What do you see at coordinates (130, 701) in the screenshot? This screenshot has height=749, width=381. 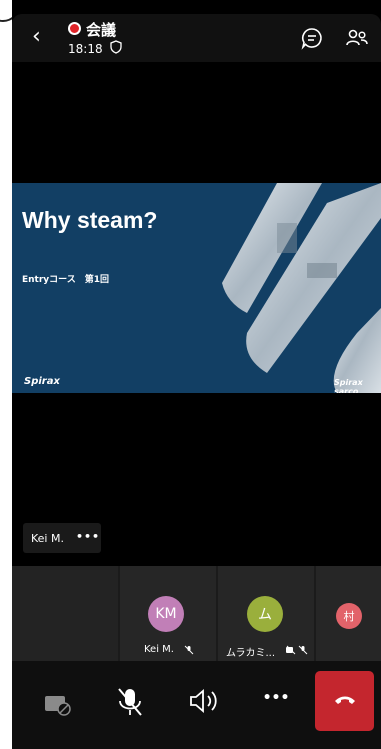 I see `mic-off-button` at bounding box center [130, 701].